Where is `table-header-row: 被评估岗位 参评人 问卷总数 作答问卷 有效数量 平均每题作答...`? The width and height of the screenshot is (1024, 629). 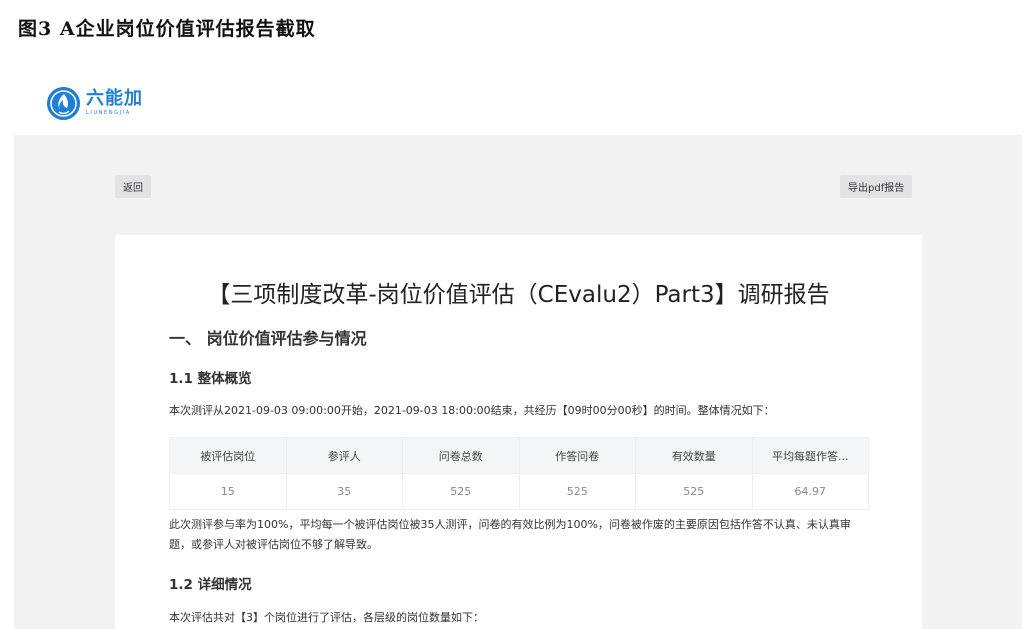
table-header-row: 被评估岗位 参评人 问卷总数 作答问卷 有效数量 平均每题作答... is located at coordinates (519, 455).